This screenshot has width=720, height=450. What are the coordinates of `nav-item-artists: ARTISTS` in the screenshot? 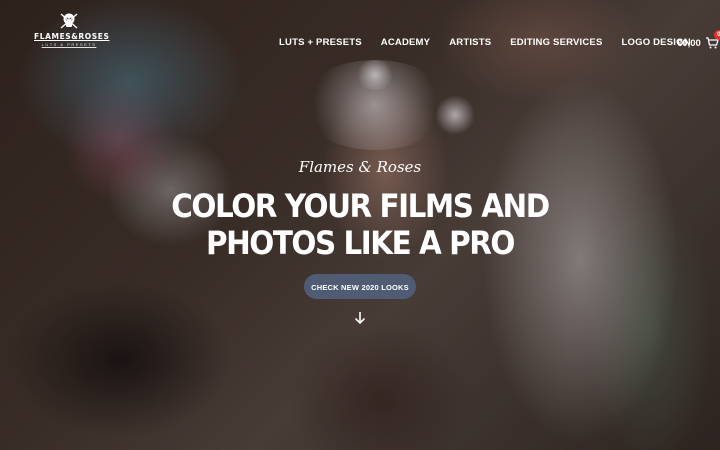 It's located at (470, 42).